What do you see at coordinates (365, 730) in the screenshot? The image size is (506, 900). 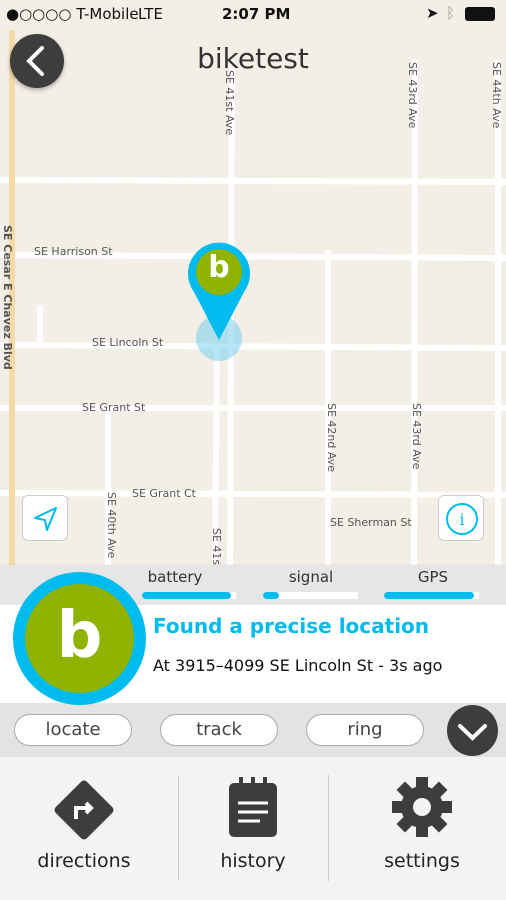 I see `ring-button: ring` at bounding box center [365, 730].